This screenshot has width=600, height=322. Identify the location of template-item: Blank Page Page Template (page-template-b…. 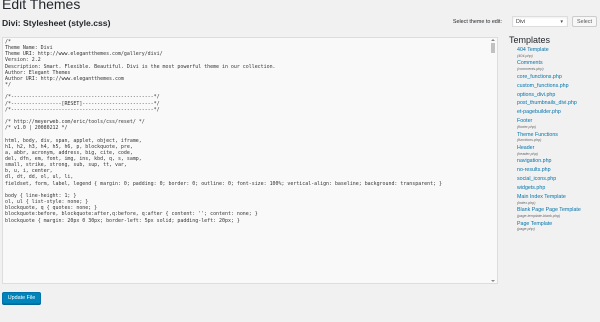
(558, 213).